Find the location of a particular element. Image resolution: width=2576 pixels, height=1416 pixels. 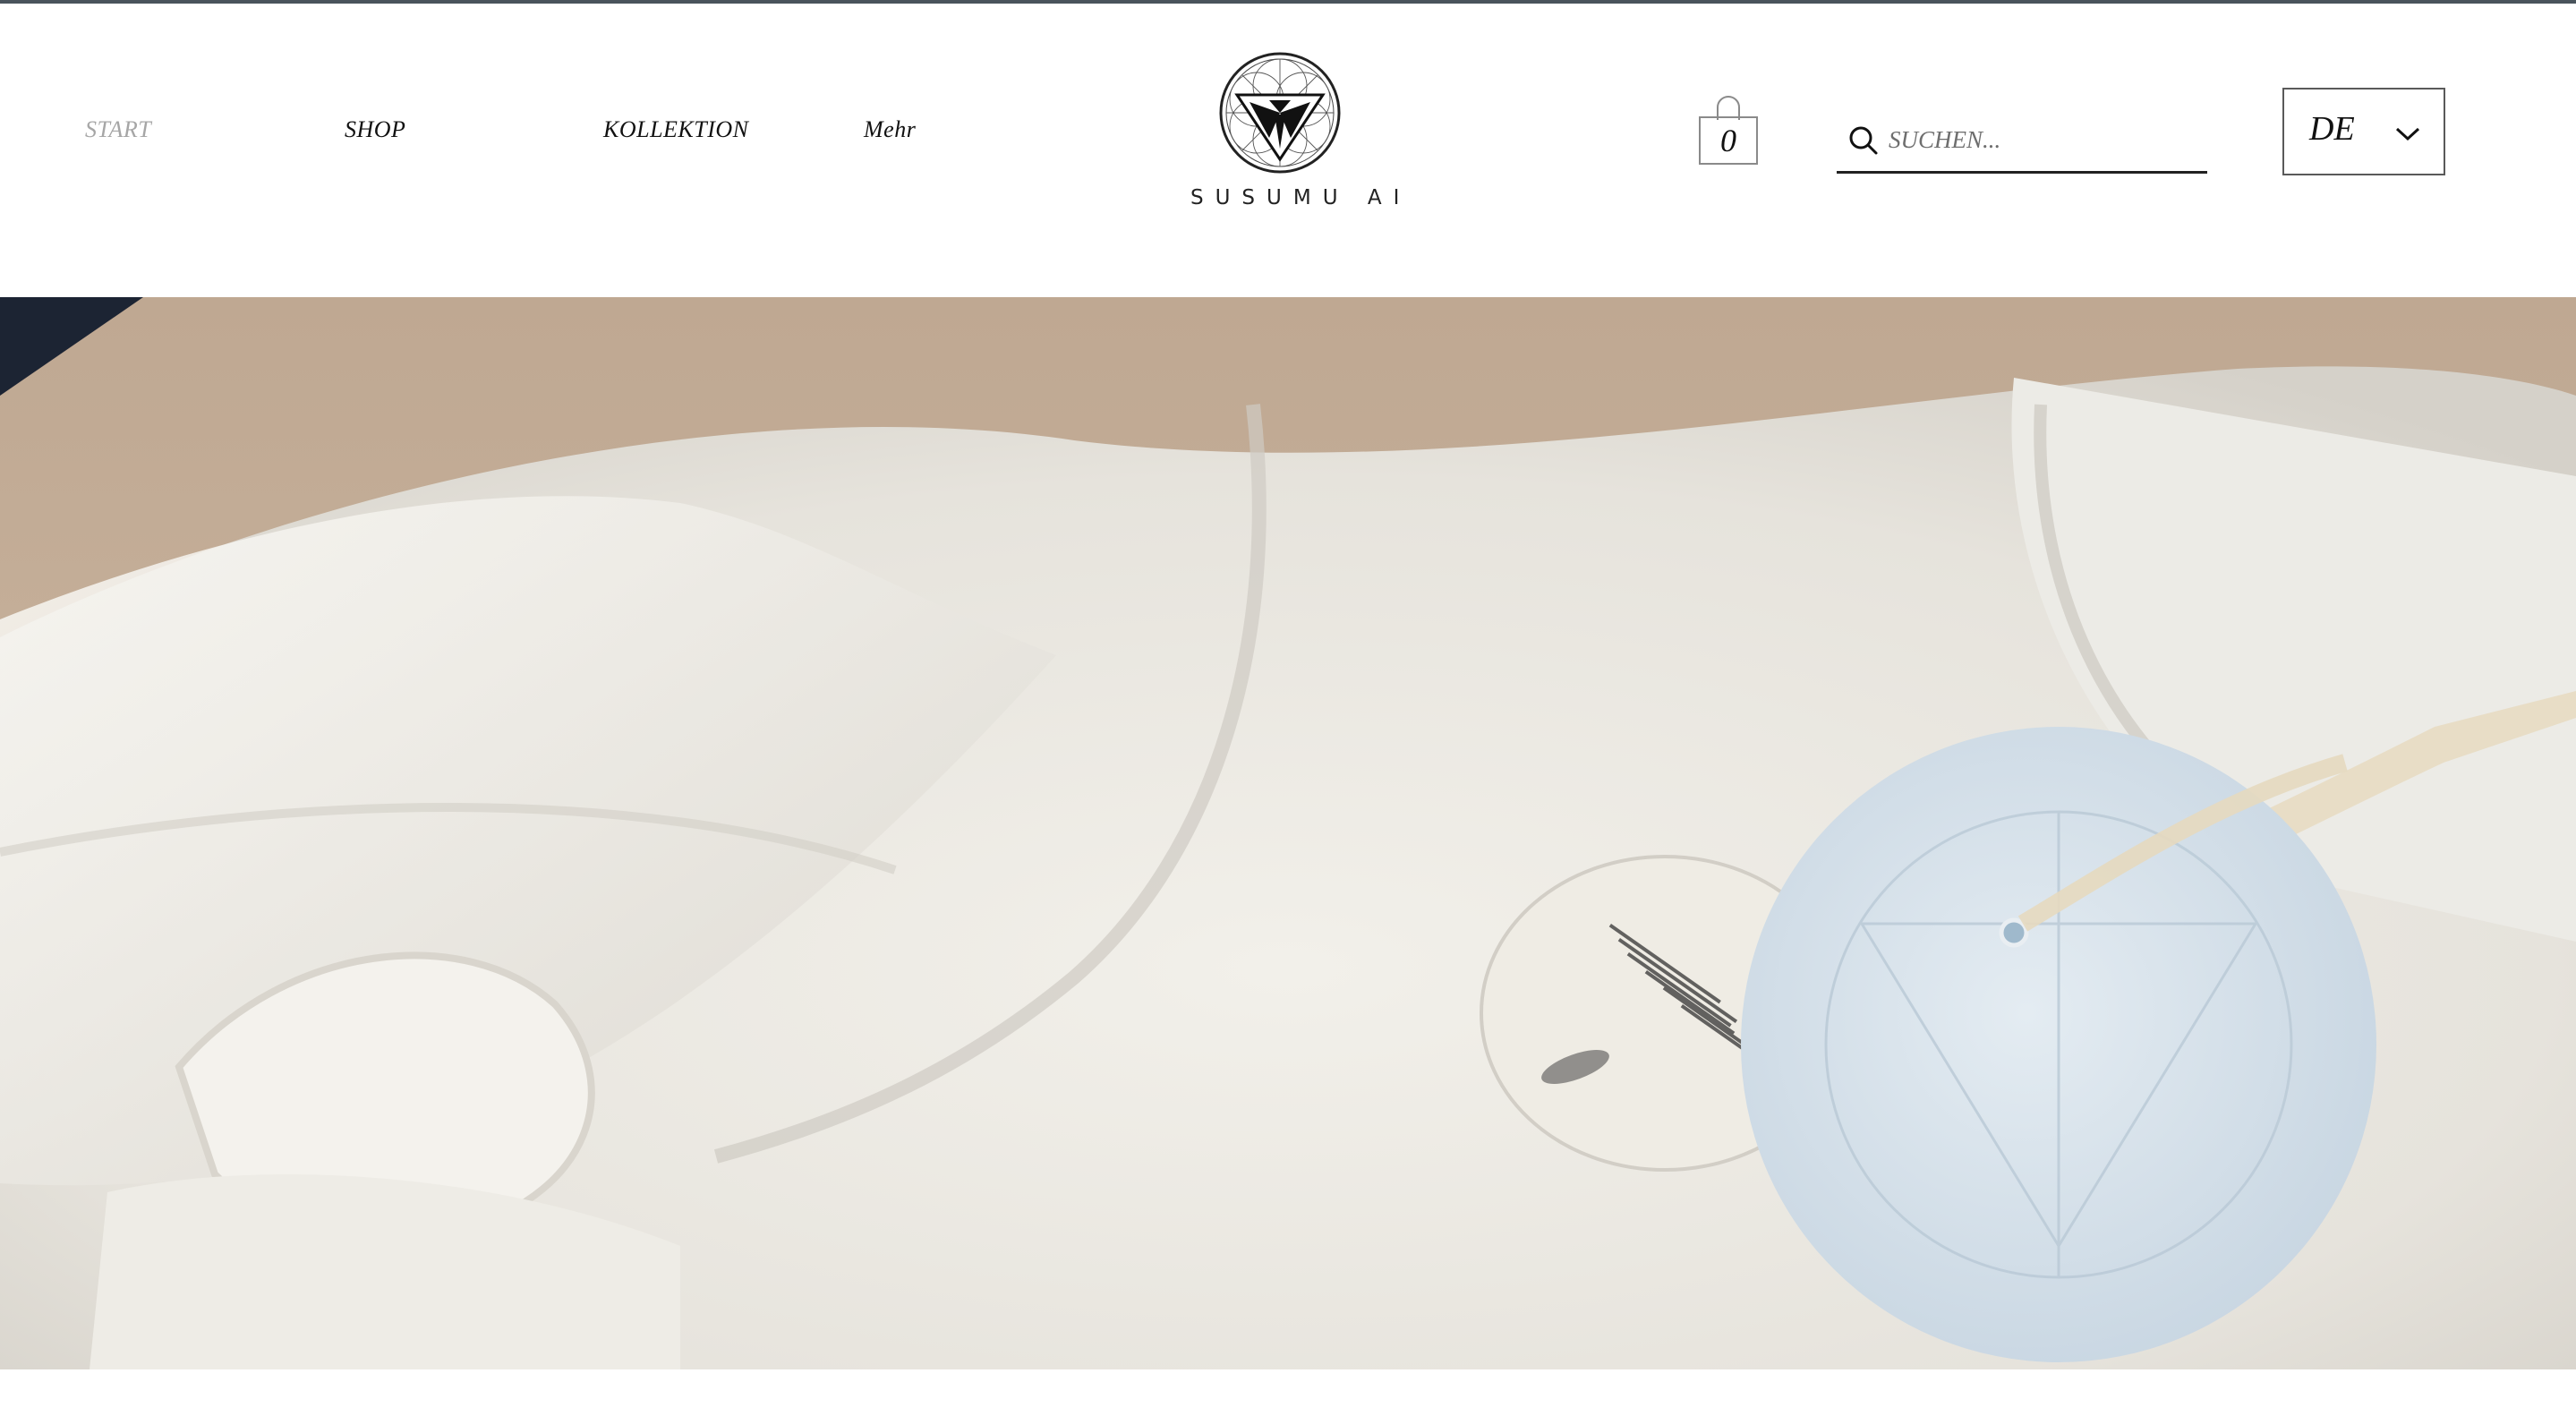

search-box is located at coordinates (2022, 141).